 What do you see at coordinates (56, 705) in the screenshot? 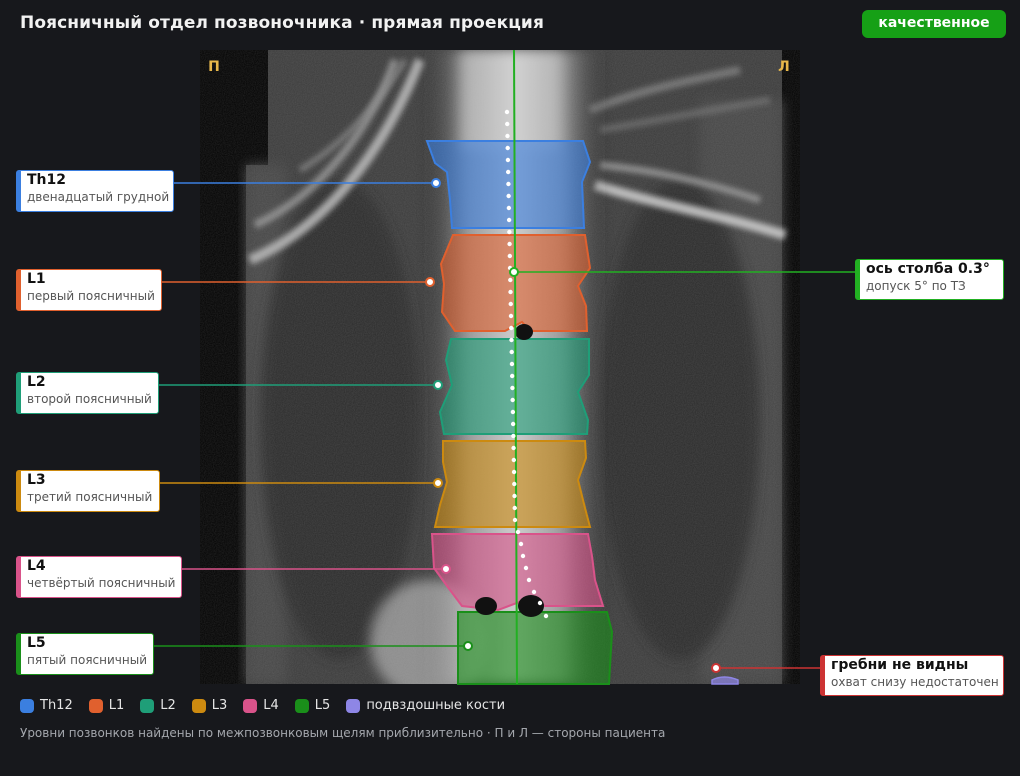
I see `legend-label: Th12` at bounding box center [56, 705].